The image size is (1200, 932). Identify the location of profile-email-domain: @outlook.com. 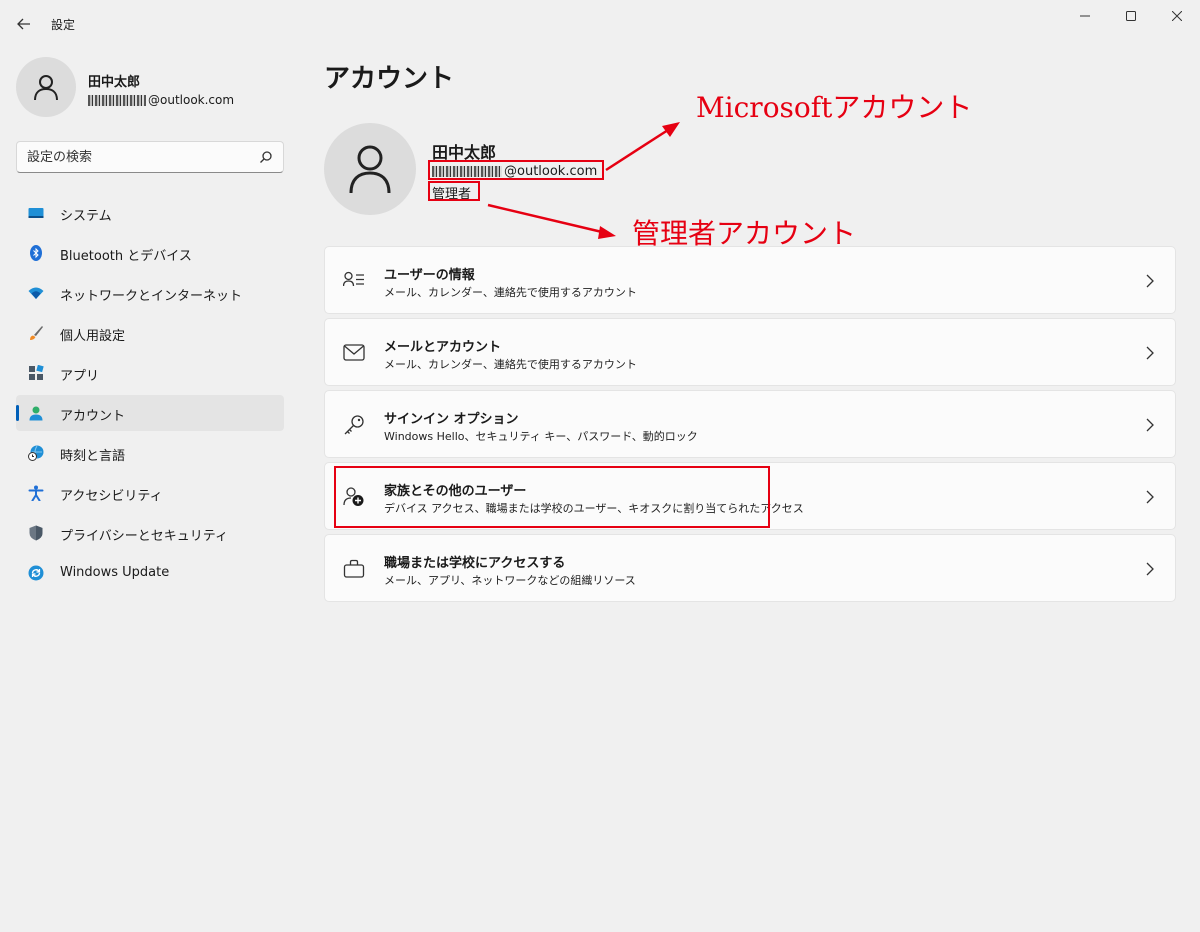
(191, 100).